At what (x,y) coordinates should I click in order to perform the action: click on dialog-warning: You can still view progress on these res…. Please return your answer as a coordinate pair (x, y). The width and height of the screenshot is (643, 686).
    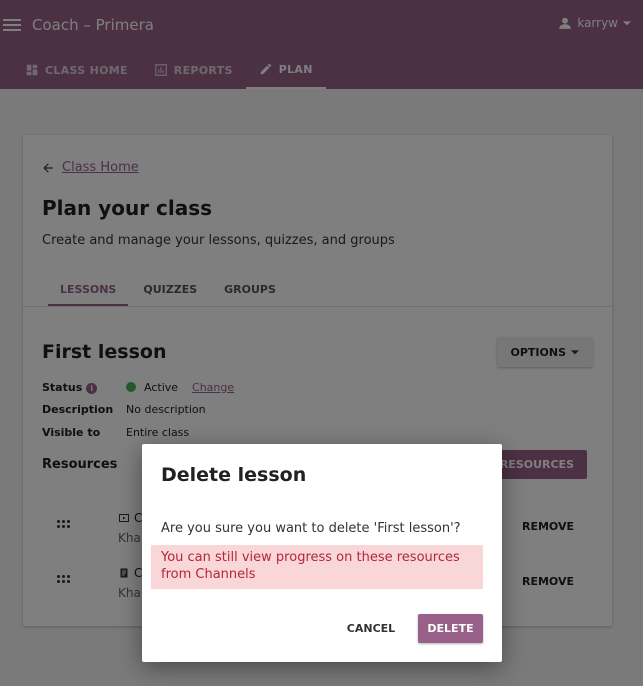
    Looking at the image, I should click on (317, 567).